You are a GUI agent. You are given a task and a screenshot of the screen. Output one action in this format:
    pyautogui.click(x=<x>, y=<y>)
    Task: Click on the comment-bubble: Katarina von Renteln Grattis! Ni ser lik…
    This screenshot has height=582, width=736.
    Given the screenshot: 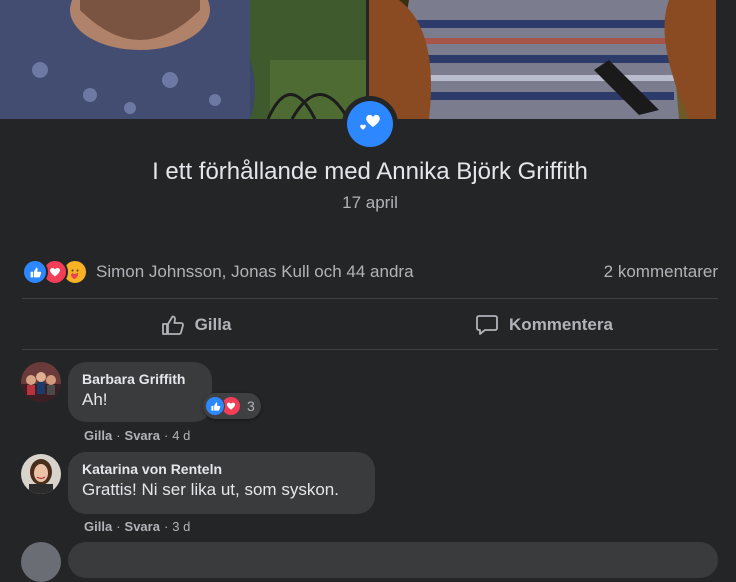 What is the action you would take?
    pyautogui.click(x=221, y=483)
    